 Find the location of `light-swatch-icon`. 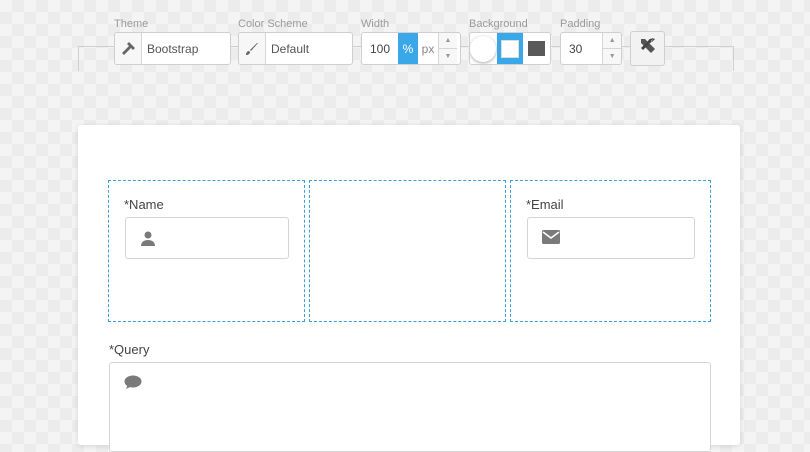

light-swatch-icon is located at coordinates (510, 48).